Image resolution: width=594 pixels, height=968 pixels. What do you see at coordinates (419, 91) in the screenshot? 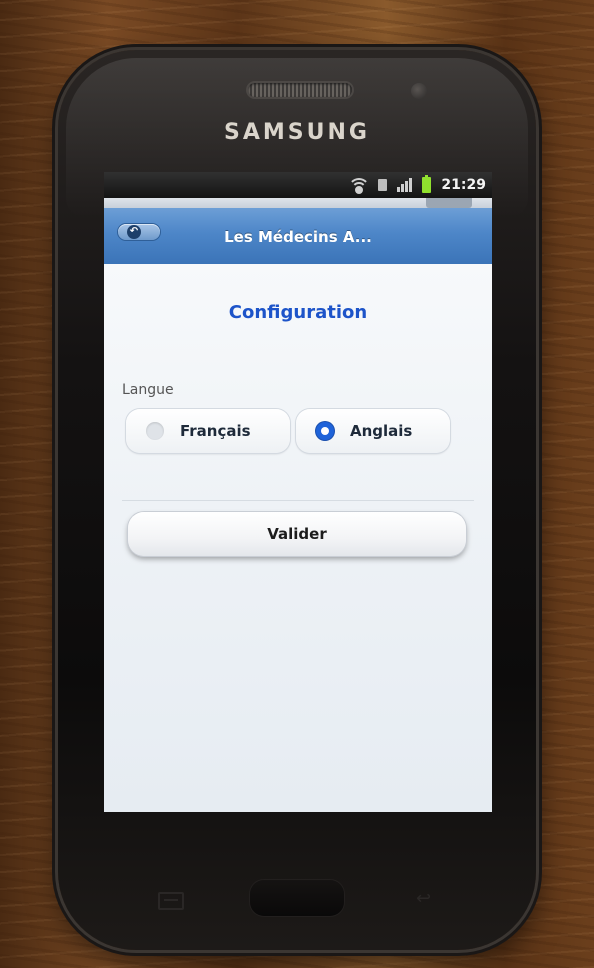
I see `front-camera` at bounding box center [419, 91].